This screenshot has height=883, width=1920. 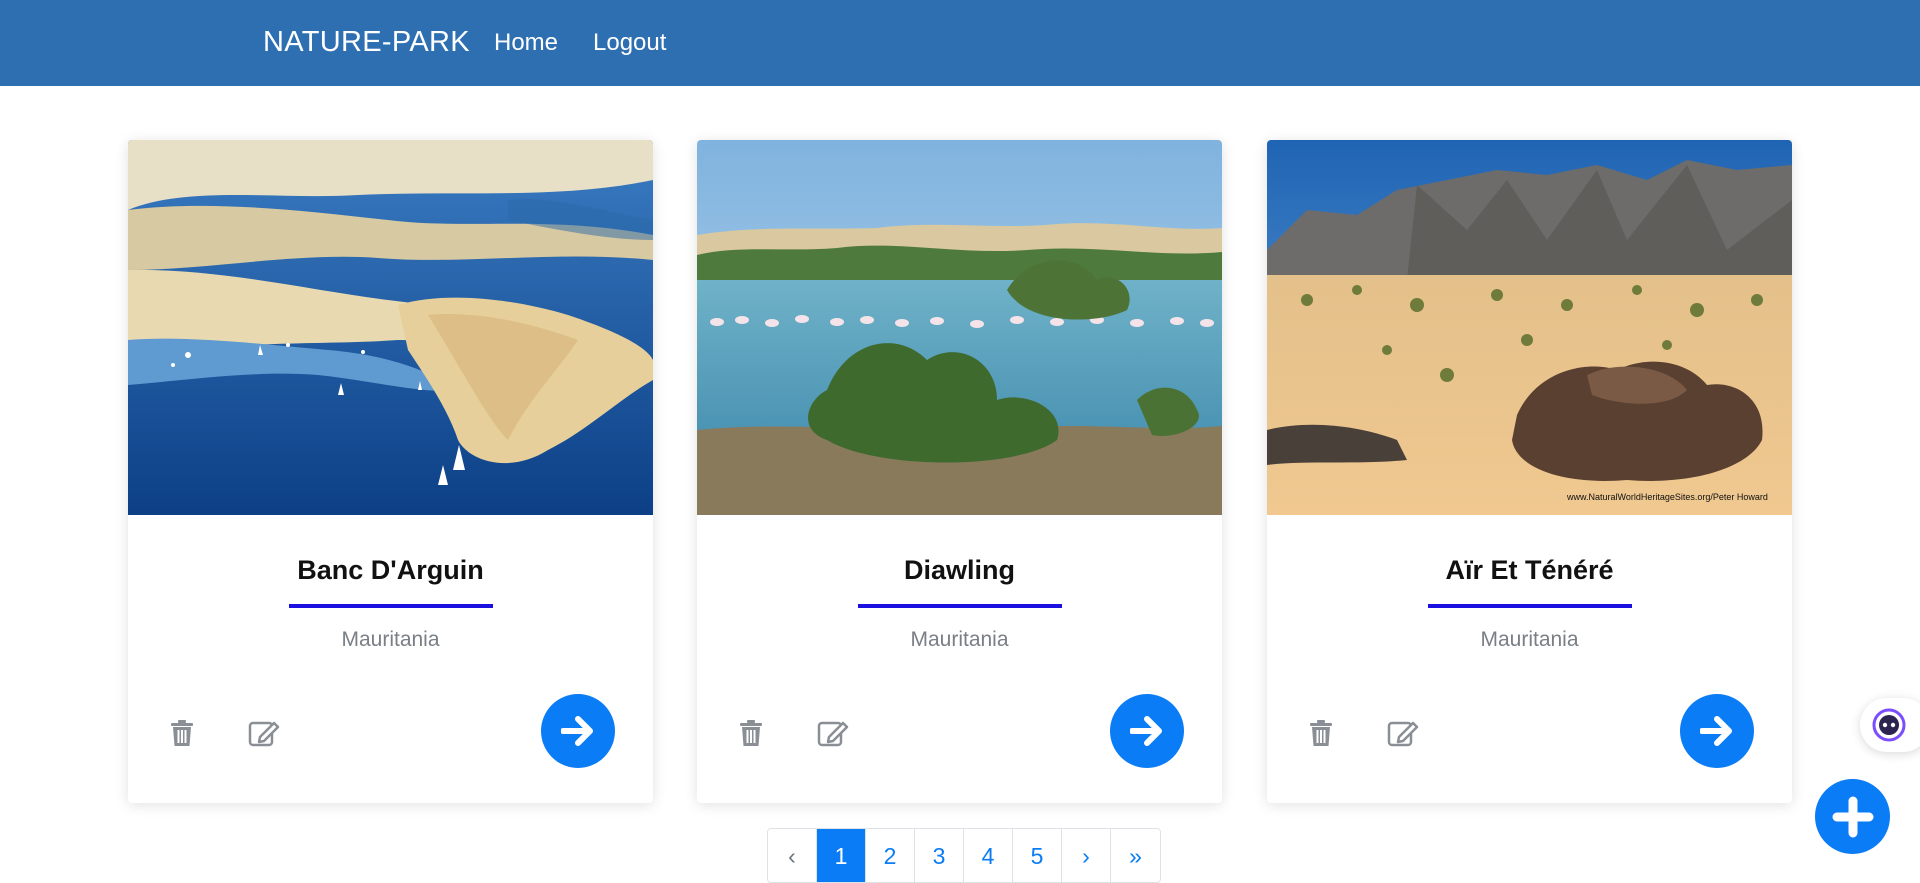 I want to click on page-5: 5, so click(x=1037, y=855).